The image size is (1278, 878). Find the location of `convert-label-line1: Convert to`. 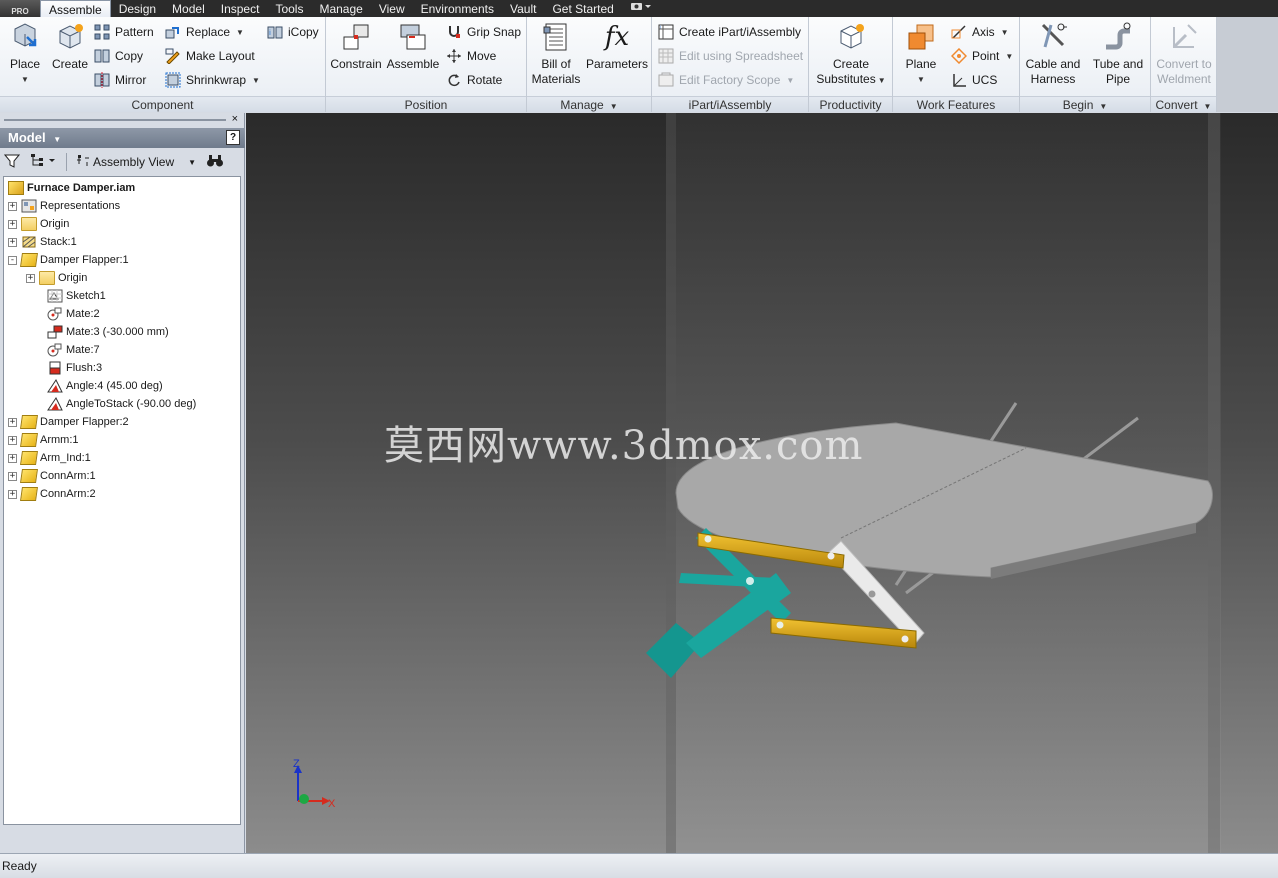

convert-label-line1: Convert to is located at coordinates (1184, 64).